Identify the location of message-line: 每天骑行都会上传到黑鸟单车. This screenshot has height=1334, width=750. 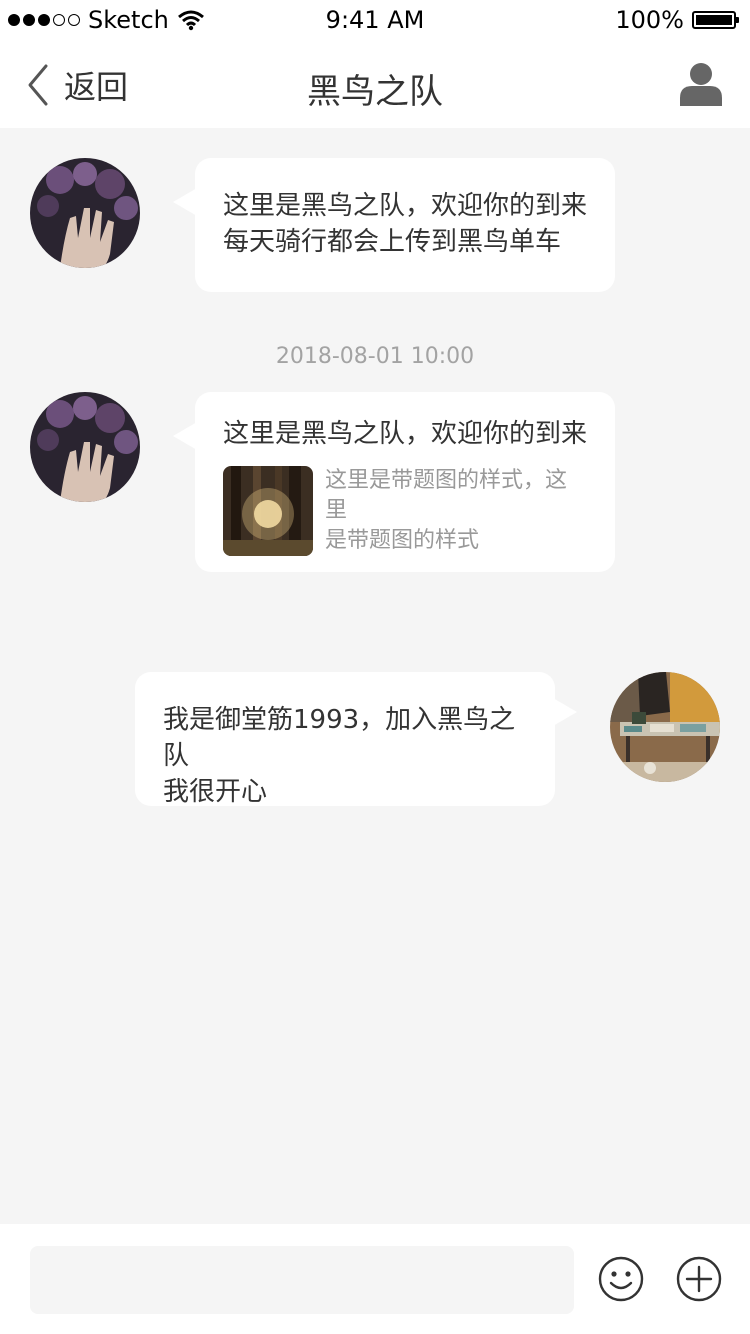
(392, 242).